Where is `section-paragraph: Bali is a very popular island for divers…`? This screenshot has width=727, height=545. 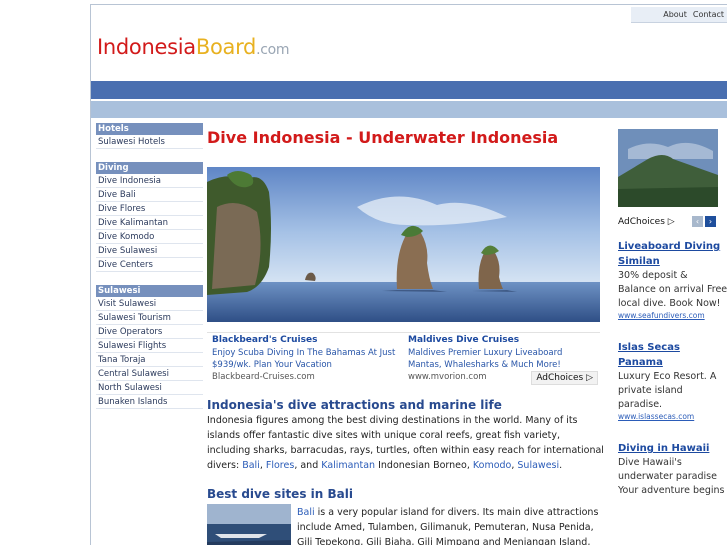 section-paragraph: Bali is a very popular island for divers… is located at coordinates (451, 525).